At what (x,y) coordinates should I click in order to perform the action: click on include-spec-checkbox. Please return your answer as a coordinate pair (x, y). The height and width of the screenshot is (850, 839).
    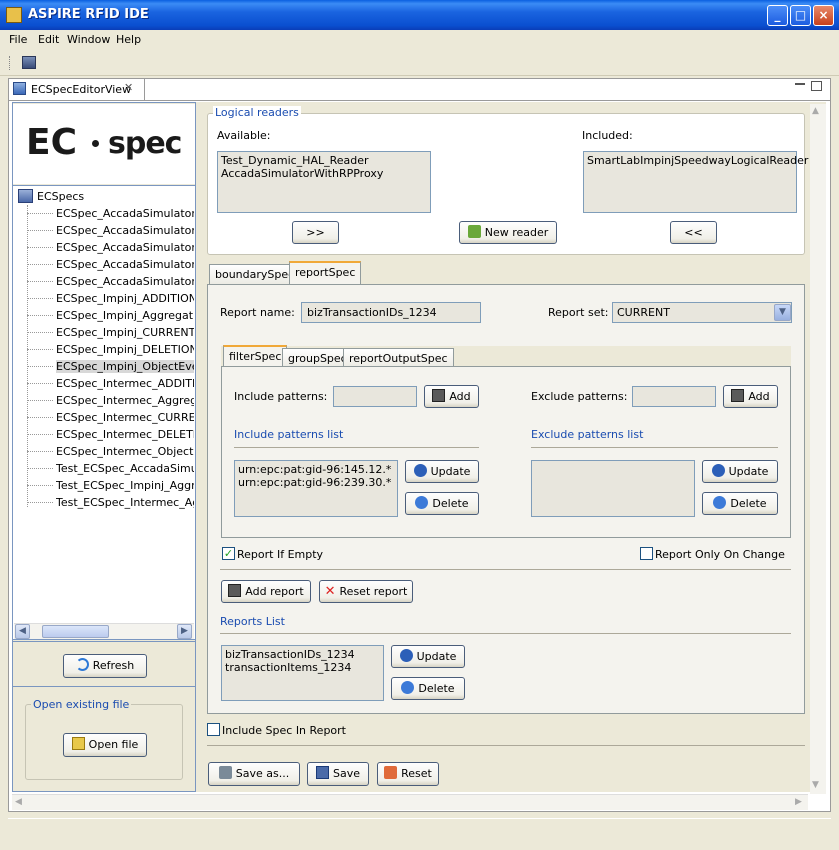
    Looking at the image, I should click on (213, 729).